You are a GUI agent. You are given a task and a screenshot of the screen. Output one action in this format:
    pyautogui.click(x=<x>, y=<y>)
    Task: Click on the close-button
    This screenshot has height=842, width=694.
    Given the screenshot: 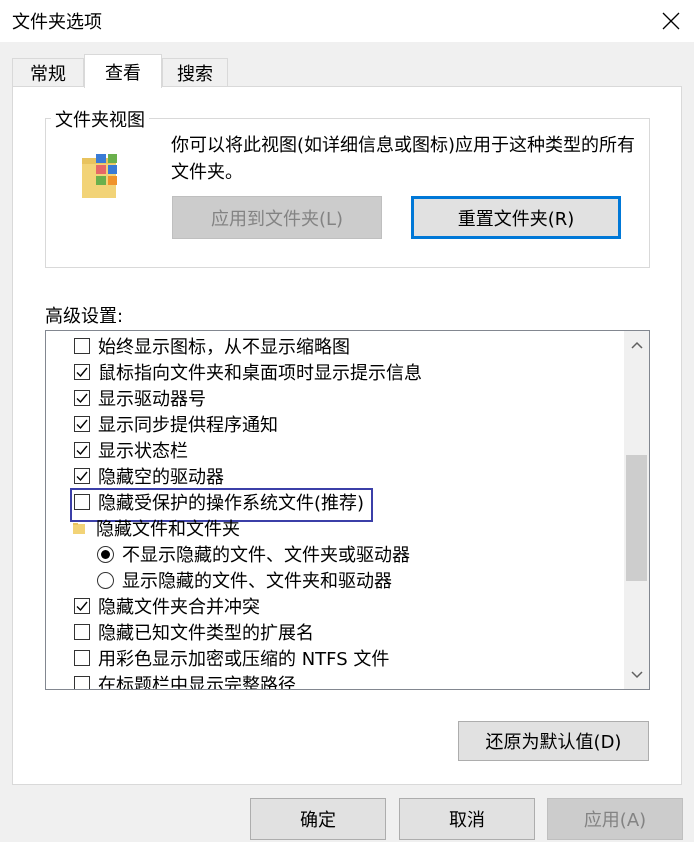 What is the action you would take?
    pyautogui.click(x=671, y=21)
    